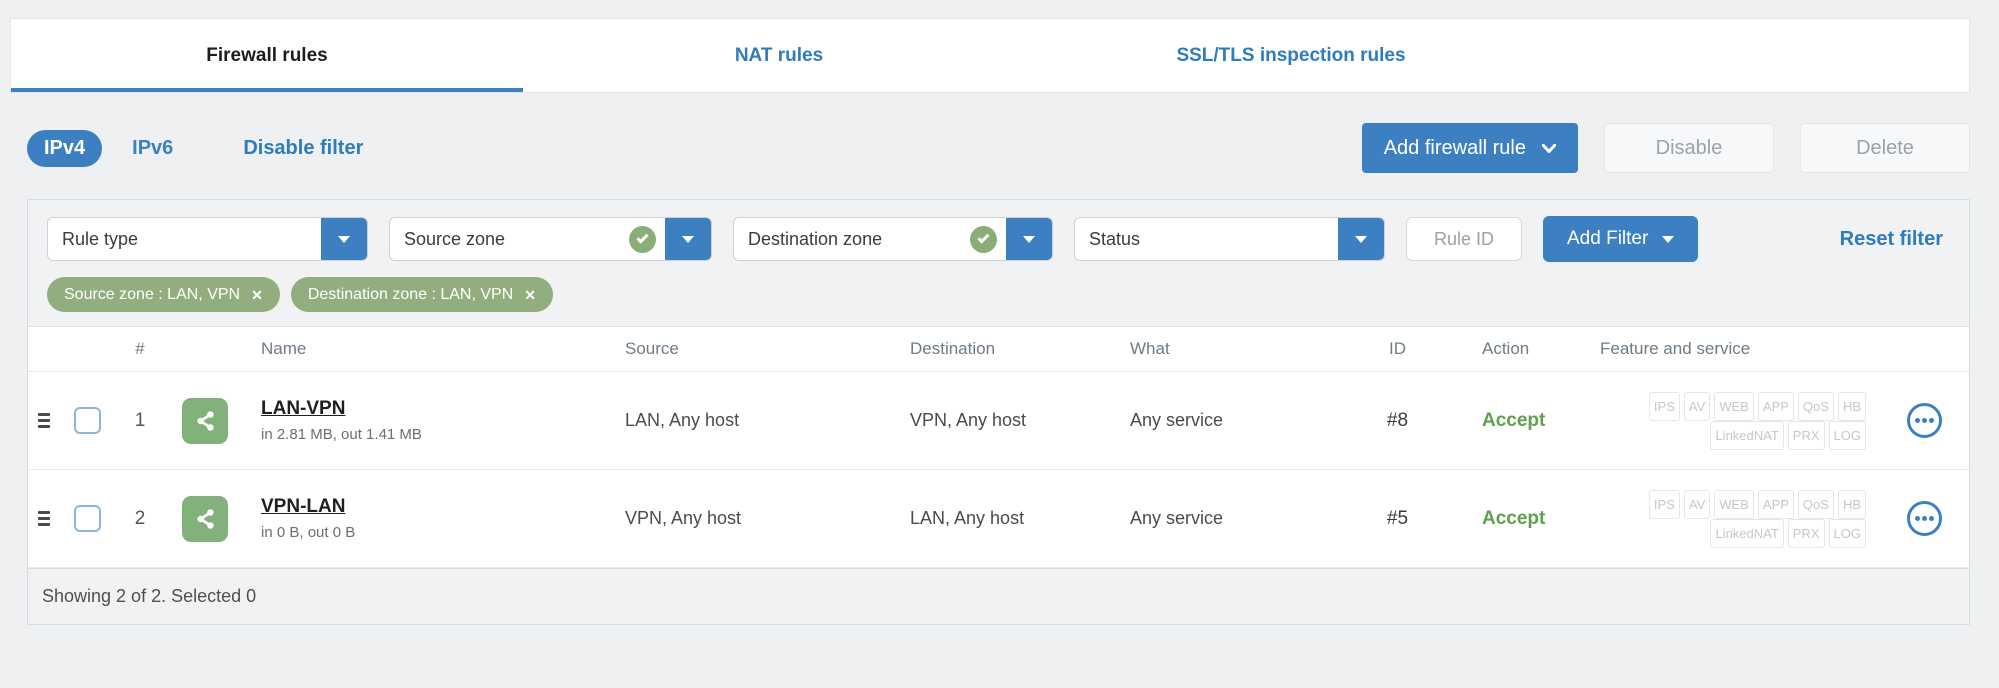  Describe the element at coordinates (1689, 148) in the screenshot. I see `disable-button: Disable` at that location.